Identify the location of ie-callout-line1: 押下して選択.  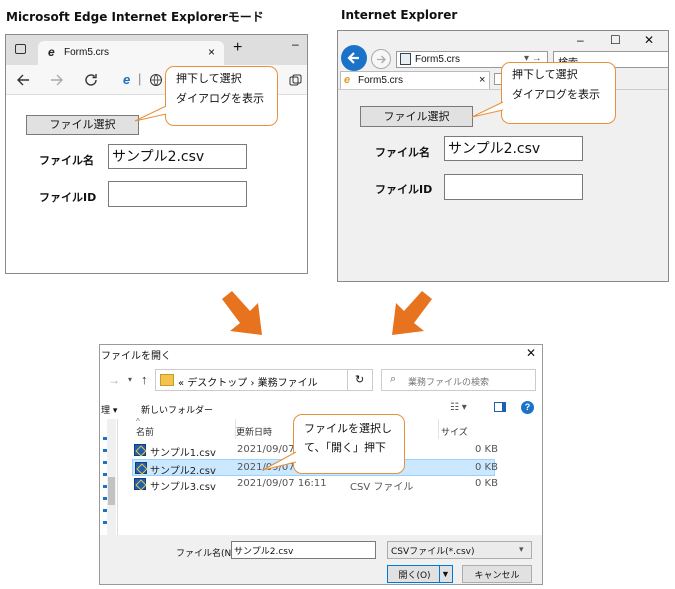
(545, 74).